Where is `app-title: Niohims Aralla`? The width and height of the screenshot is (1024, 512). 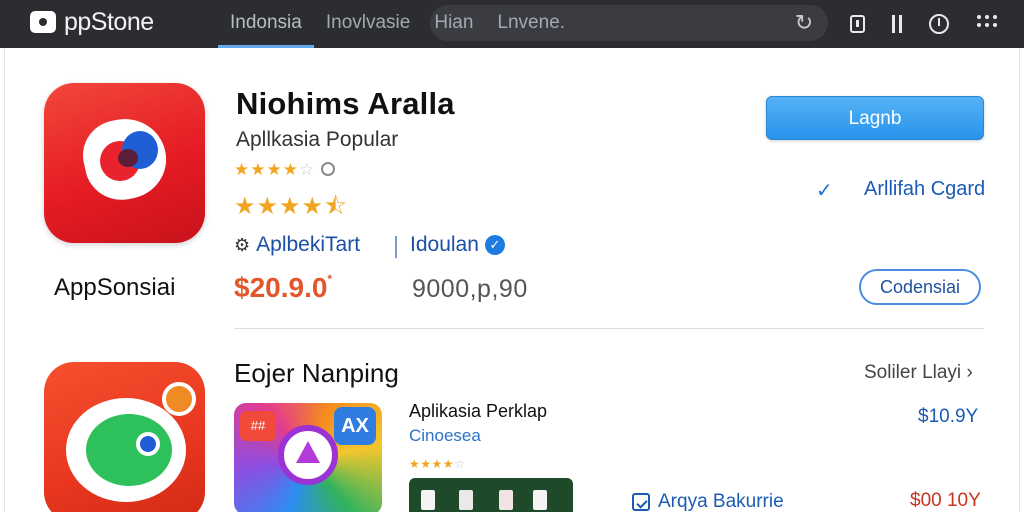 app-title: Niohims Aralla is located at coordinates (345, 103).